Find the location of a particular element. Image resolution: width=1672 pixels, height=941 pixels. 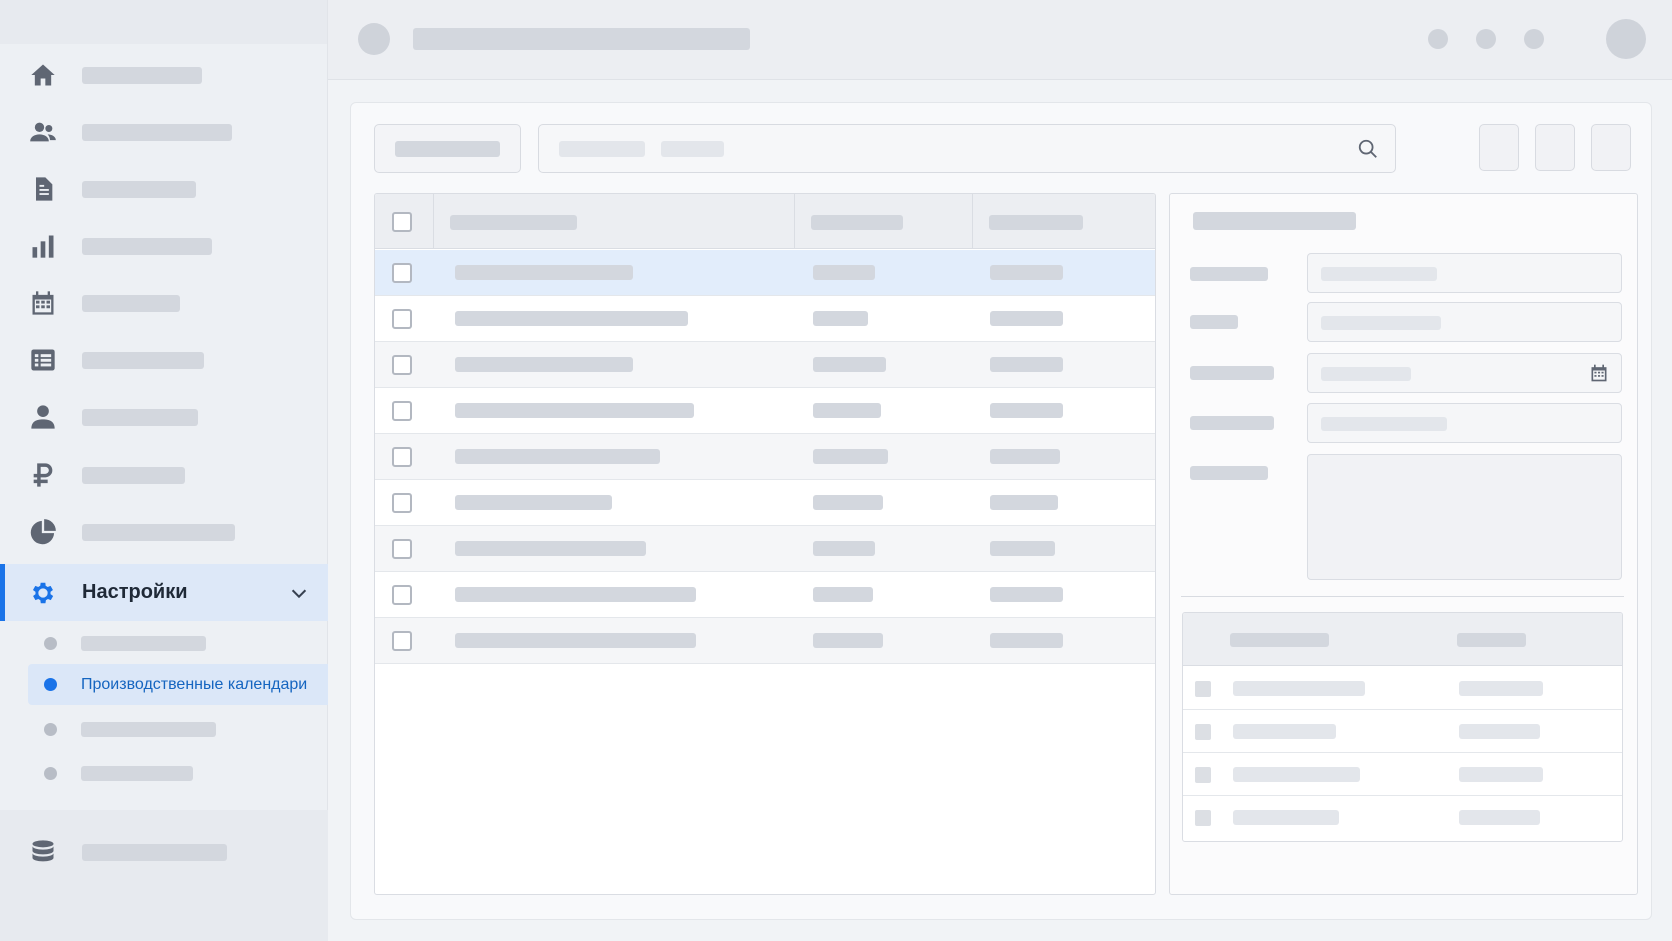

document-icon is located at coordinates (43, 189).